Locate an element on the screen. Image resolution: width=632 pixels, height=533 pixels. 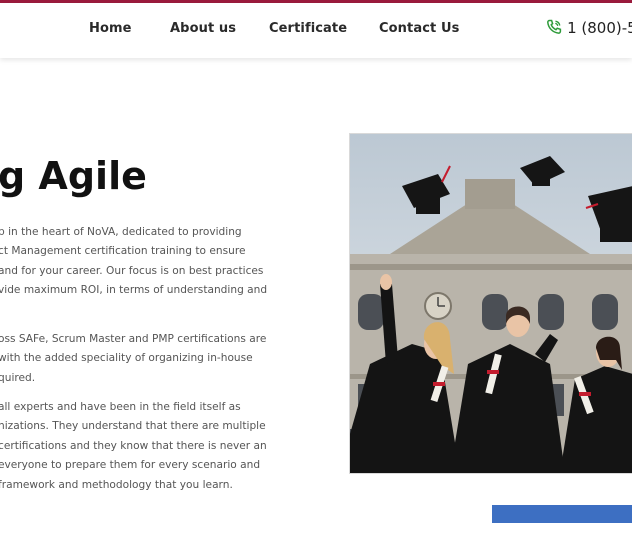
cta-button is located at coordinates (562, 514).